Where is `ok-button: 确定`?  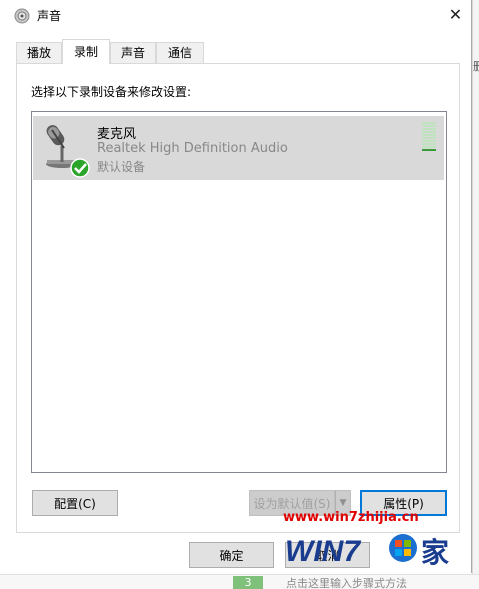
ok-button: 确定 is located at coordinates (231, 555).